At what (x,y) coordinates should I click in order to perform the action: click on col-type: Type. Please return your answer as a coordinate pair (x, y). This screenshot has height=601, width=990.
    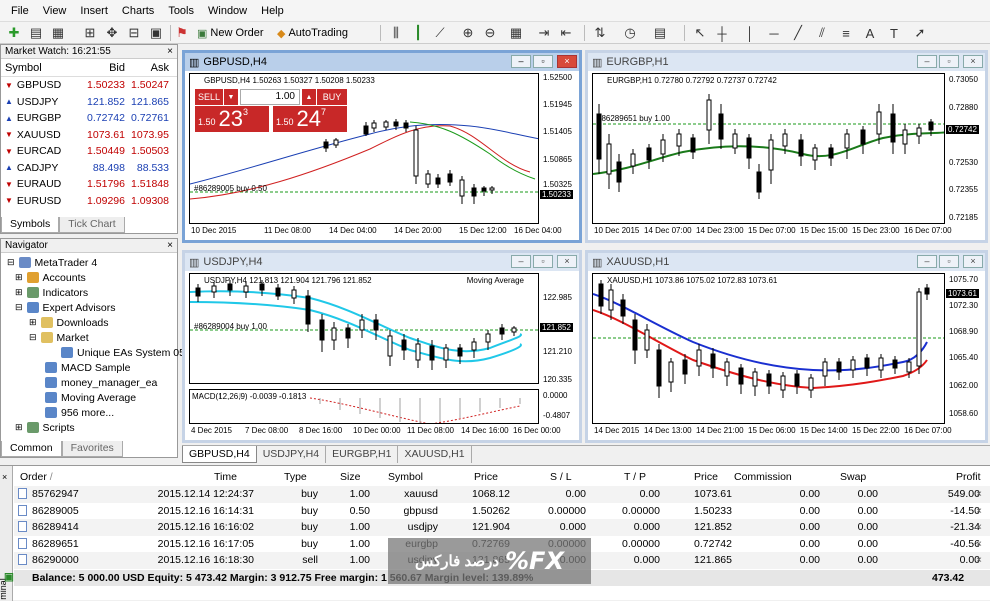
    Looking at the image, I should click on (295, 477).